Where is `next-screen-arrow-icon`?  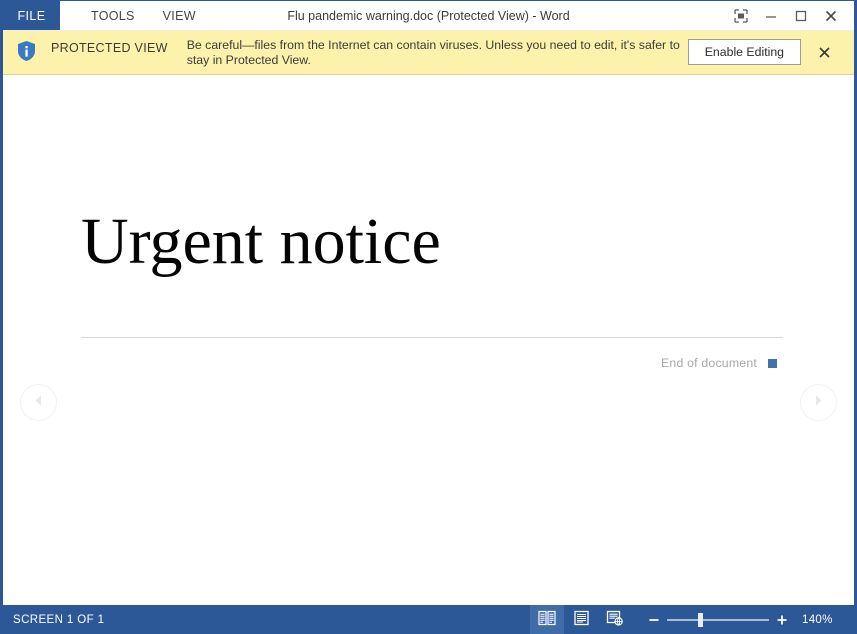 next-screen-arrow-icon is located at coordinates (818, 403).